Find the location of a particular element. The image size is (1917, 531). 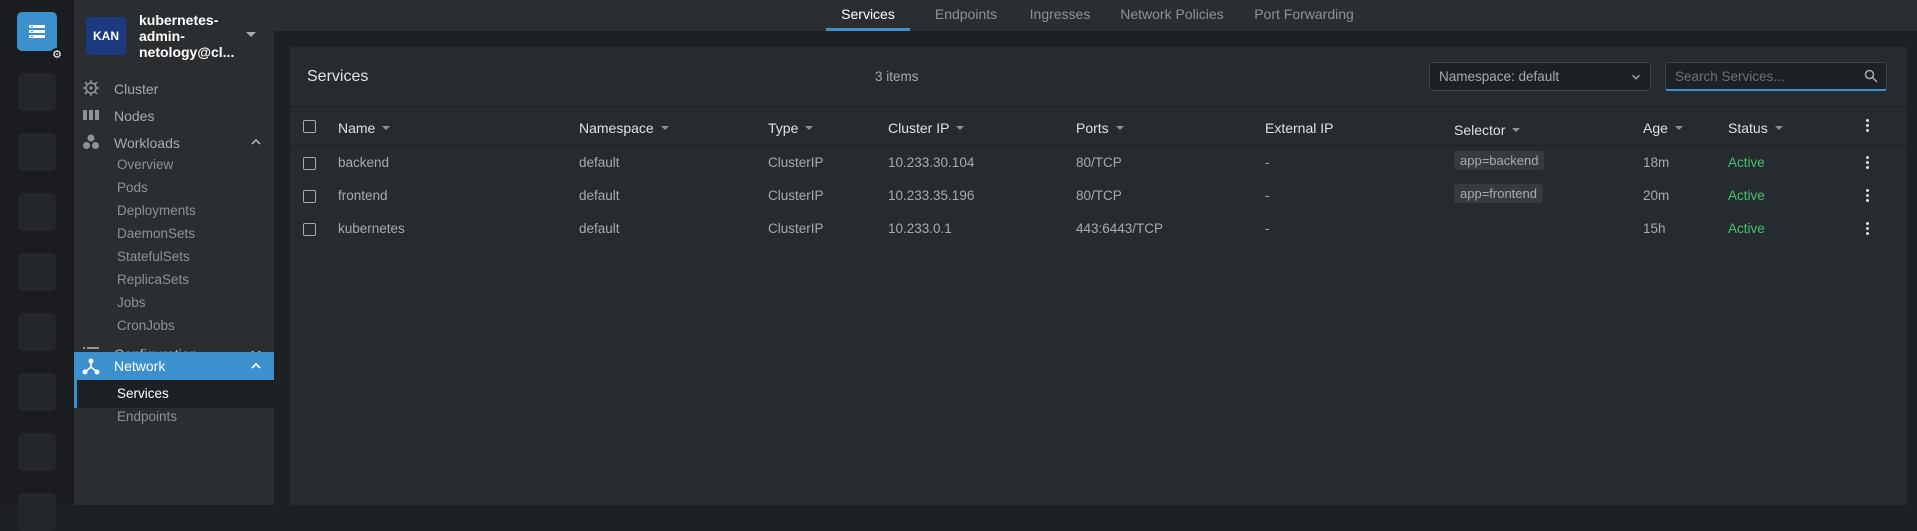

search-icon is located at coordinates (1871, 76).